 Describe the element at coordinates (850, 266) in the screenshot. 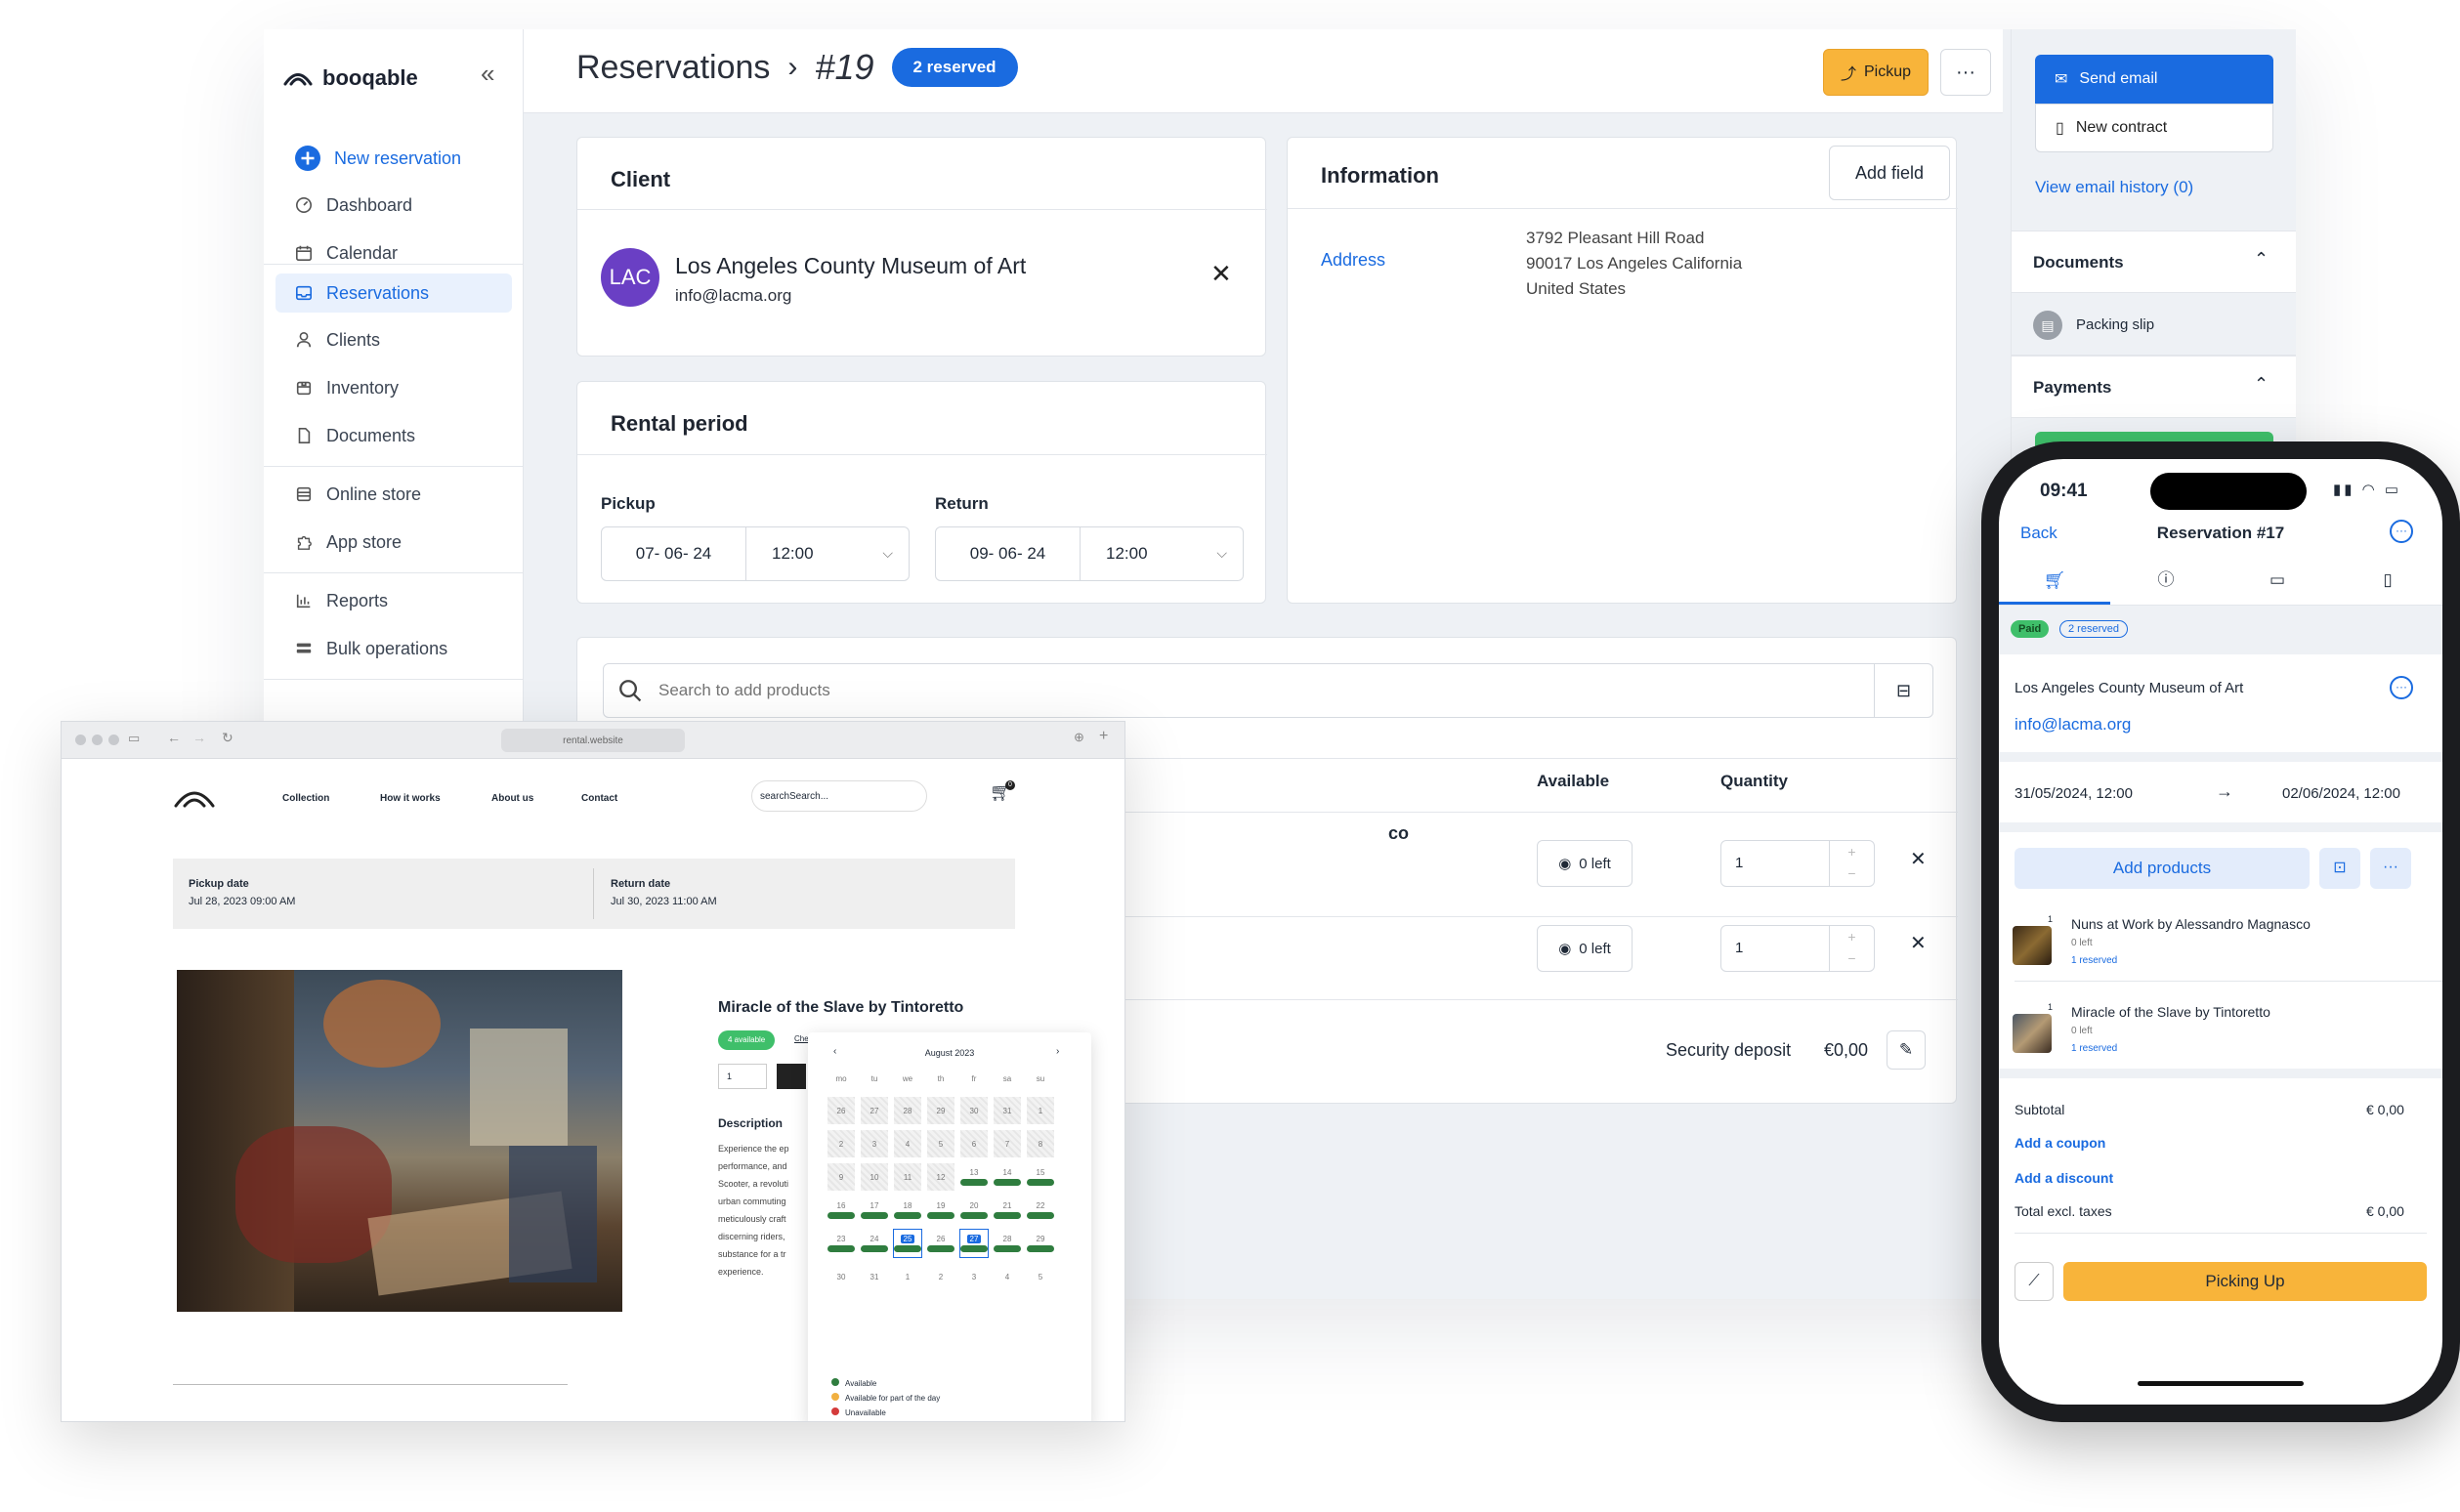

I see `client-name: Los Angeles County Museum of Art` at that location.